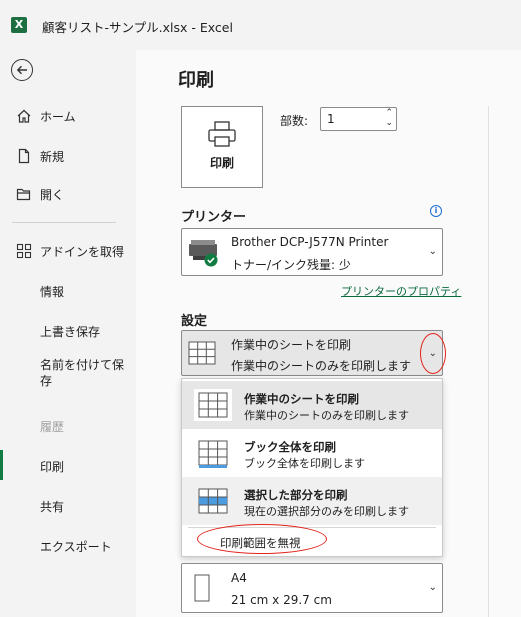  What do you see at coordinates (301, 399) in the screenshot?
I see `option-title: 作業中のシートを印刷` at bounding box center [301, 399].